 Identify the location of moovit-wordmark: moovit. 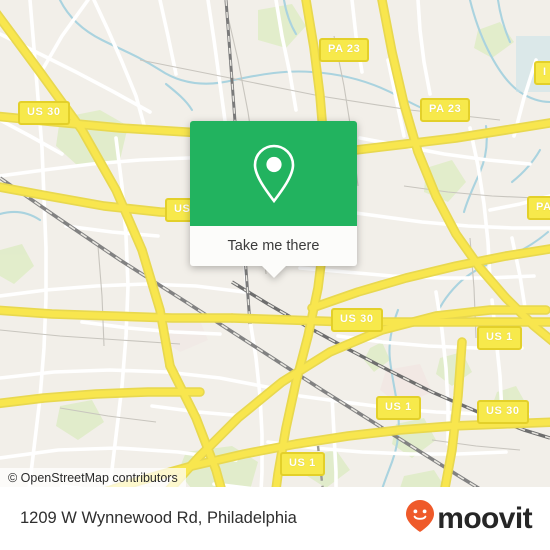
(484, 518).